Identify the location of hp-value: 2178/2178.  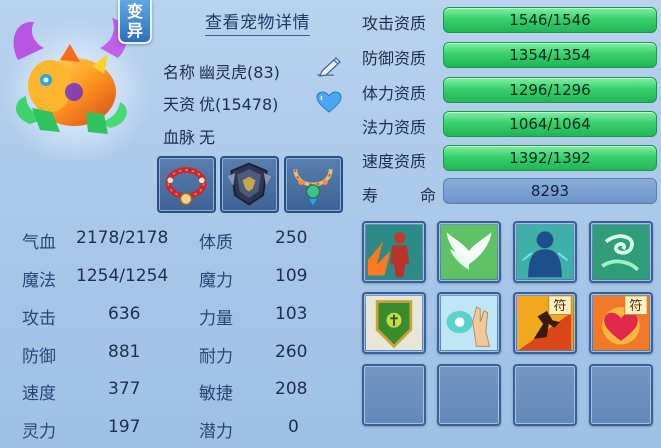
(122, 238).